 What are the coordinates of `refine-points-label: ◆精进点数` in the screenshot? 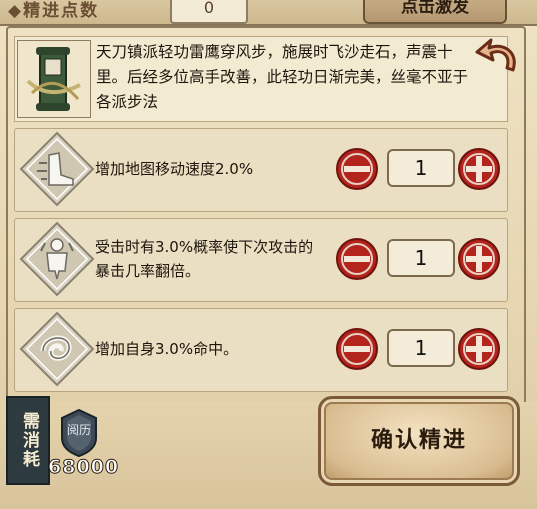 It's located at (54, 11).